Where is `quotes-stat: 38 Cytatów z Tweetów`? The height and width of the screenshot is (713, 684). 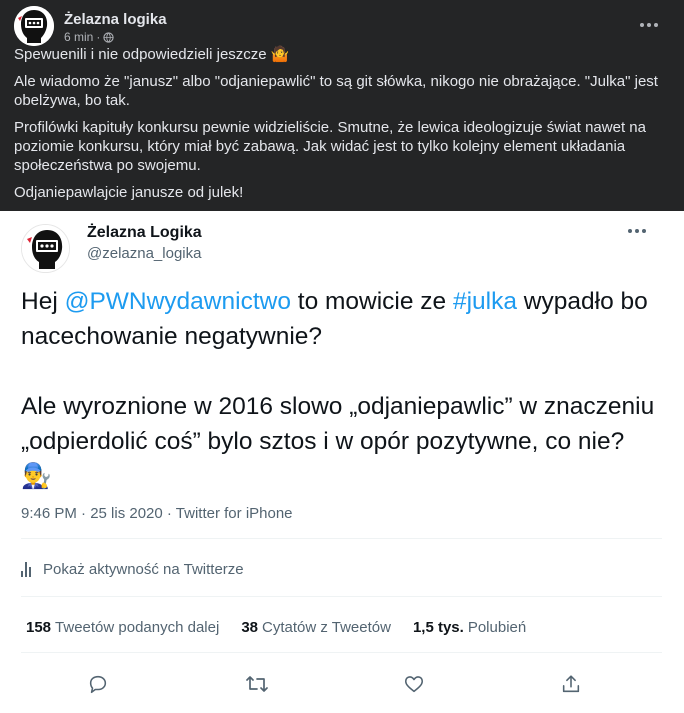
quotes-stat: 38 Cytatów z Tweetów is located at coordinates (316, 627).